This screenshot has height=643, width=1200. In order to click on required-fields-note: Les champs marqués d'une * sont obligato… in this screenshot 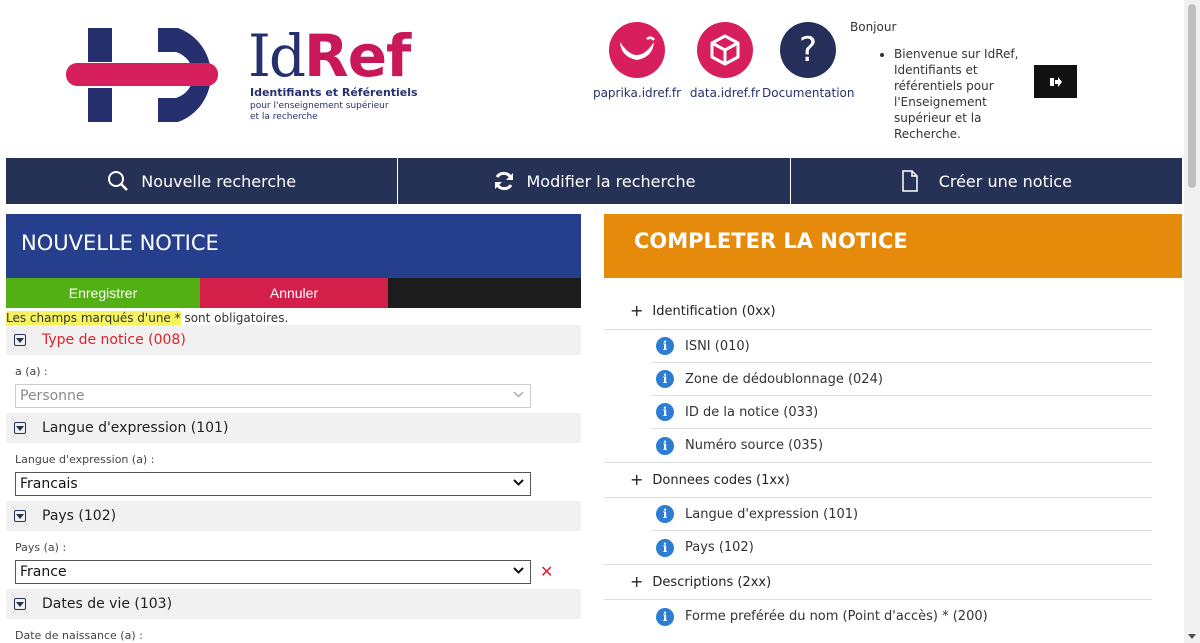, I will do `click(293, 316)`.